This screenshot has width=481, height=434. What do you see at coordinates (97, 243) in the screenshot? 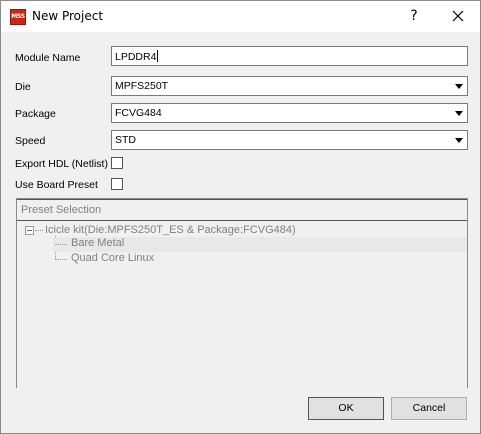
I see `tree-item-bare-metal: Bare Metal` at bounding box center [97, 243].